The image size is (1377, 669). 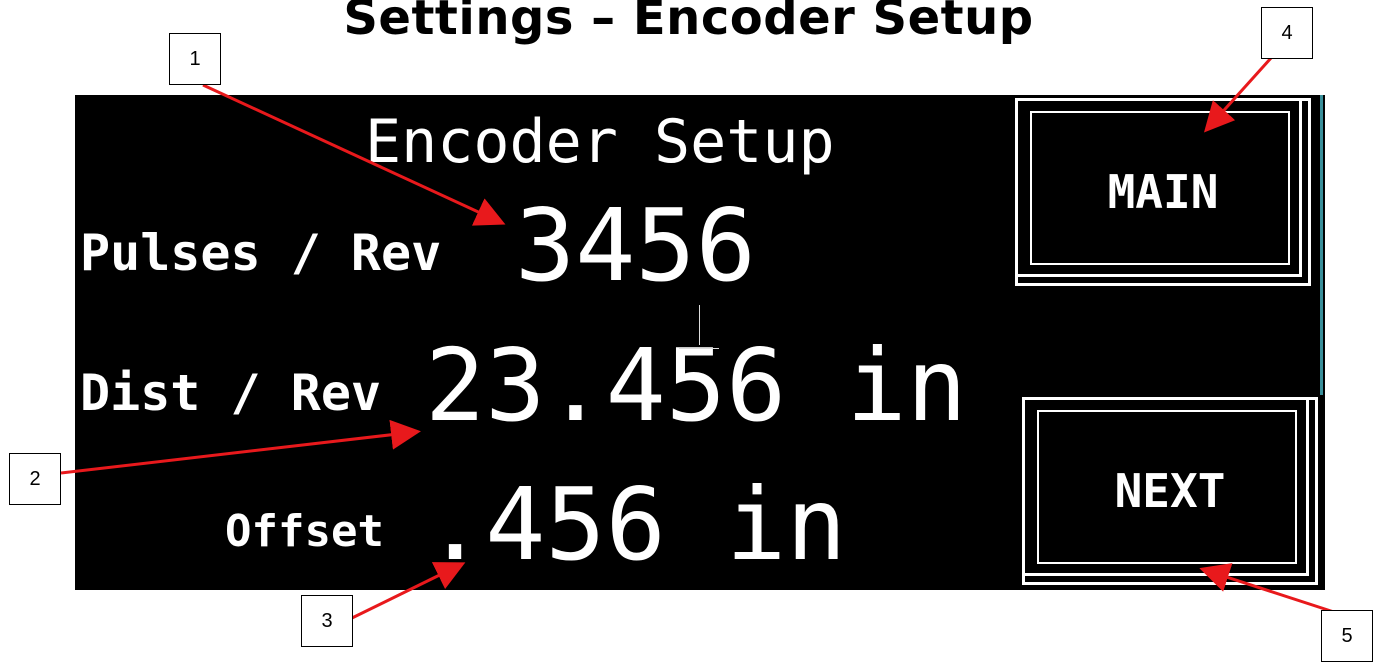 I want to click on dist-per-rev-label: Dist / Rev, so click(x=231, y=393).